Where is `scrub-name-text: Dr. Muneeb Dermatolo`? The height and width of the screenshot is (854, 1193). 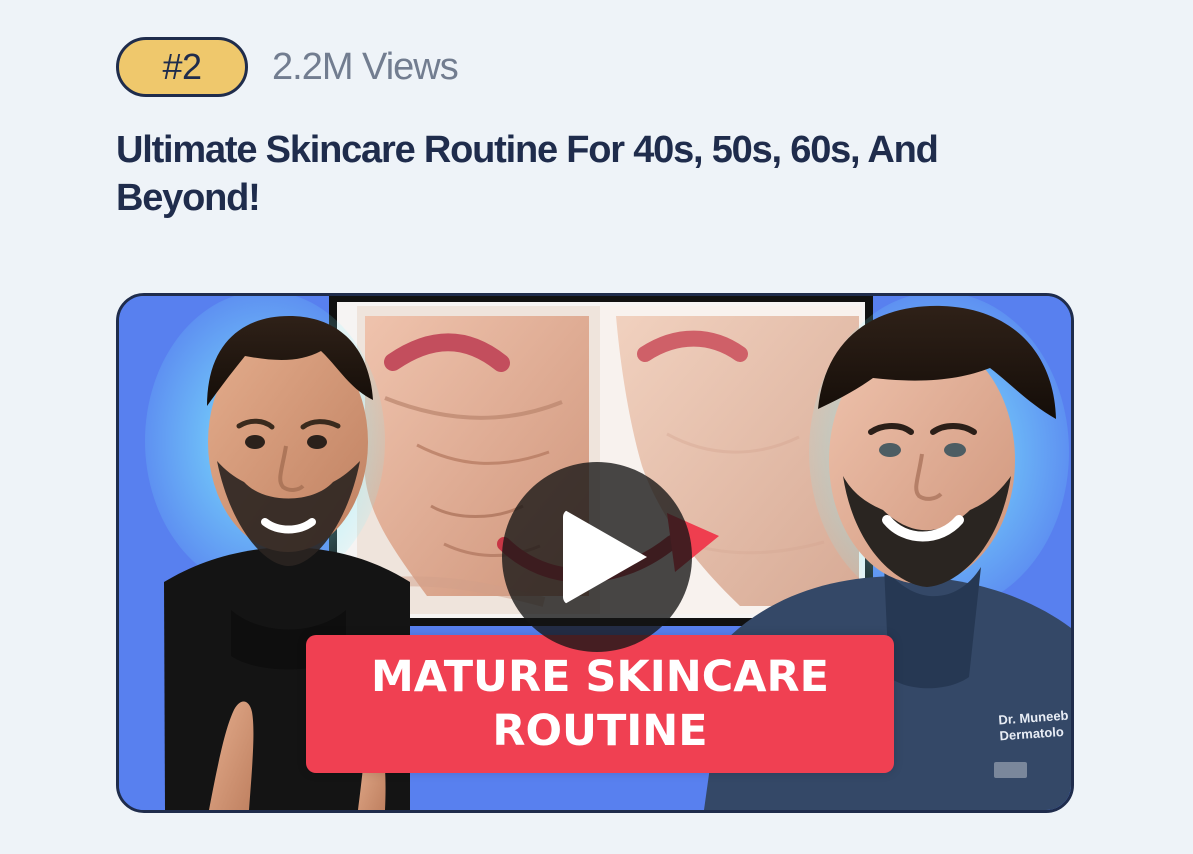
scrub-name-text: Dr. Muneeb Dermatolo is located at coordinates (1034, 726).